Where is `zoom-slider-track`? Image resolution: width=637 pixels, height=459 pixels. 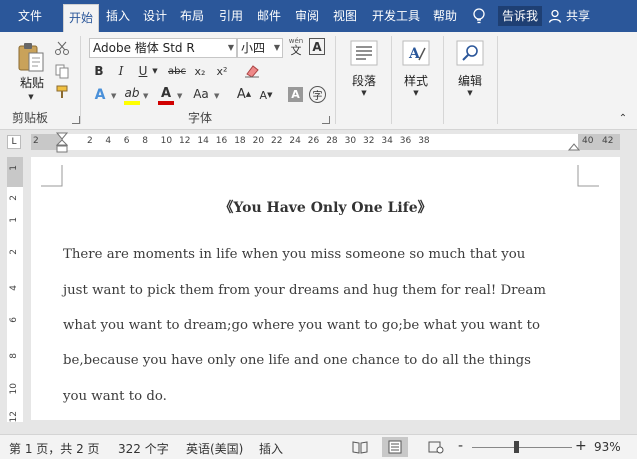 zoom-slider-track is located at coordinates (522, 447).